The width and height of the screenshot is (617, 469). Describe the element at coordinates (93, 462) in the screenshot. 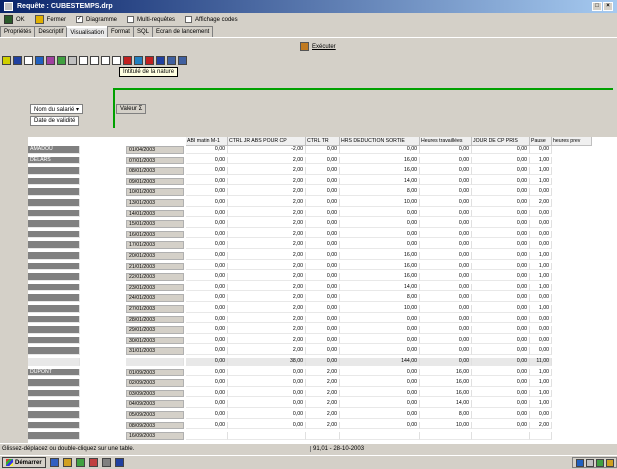

I see `quicklaunch-app2-icon` at that location.